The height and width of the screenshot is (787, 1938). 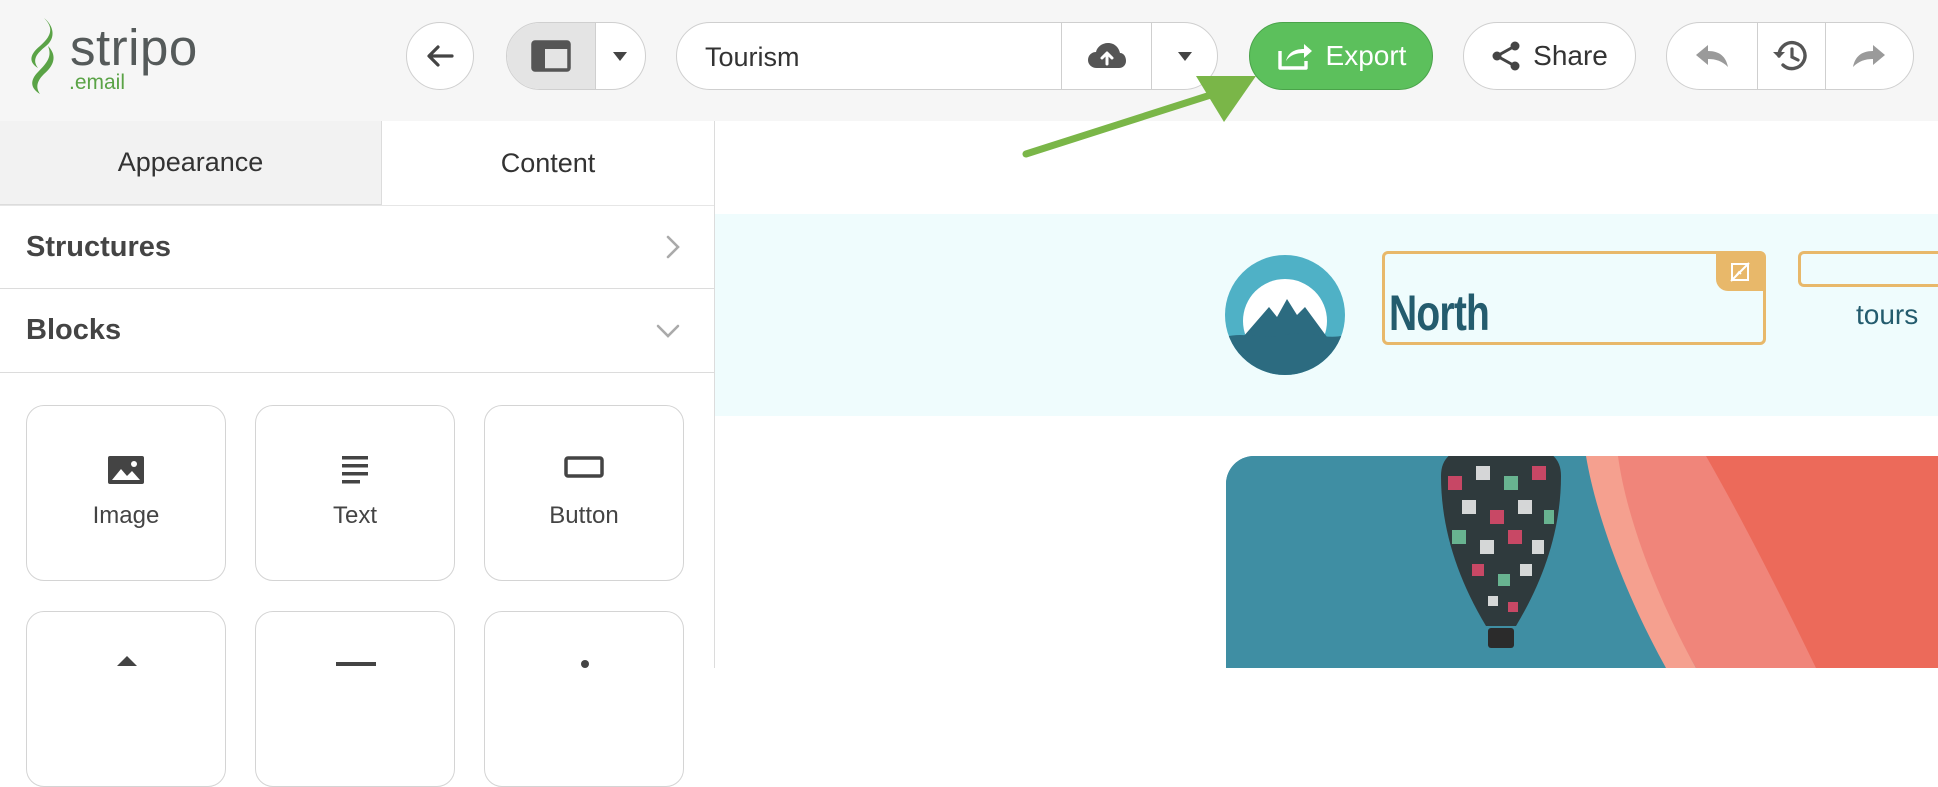 What do you see at coordinates (1506, 56) in the screenshot?
I see `share-icon` at bounding box center [1506, 56].